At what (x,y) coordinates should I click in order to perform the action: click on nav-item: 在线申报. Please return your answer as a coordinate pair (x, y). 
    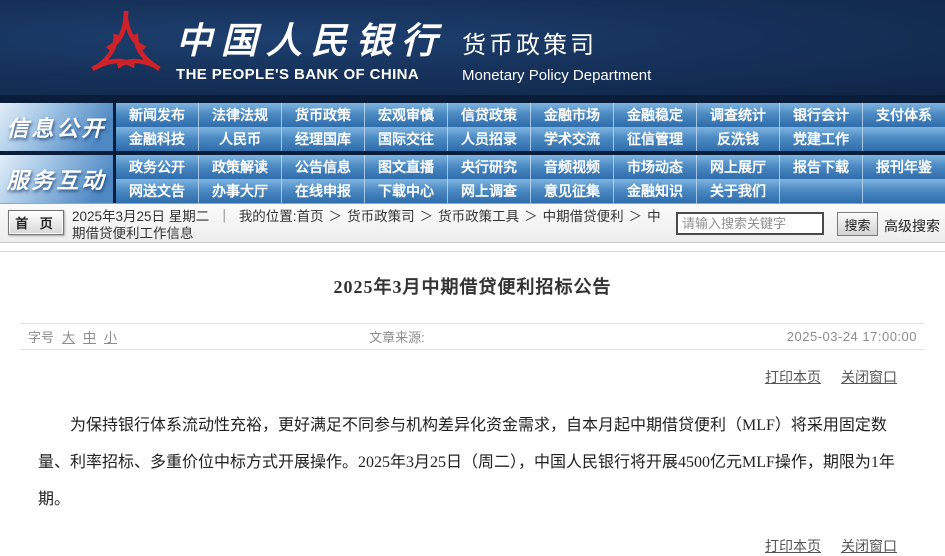
    Looking at the image, I should click on (322, 191).